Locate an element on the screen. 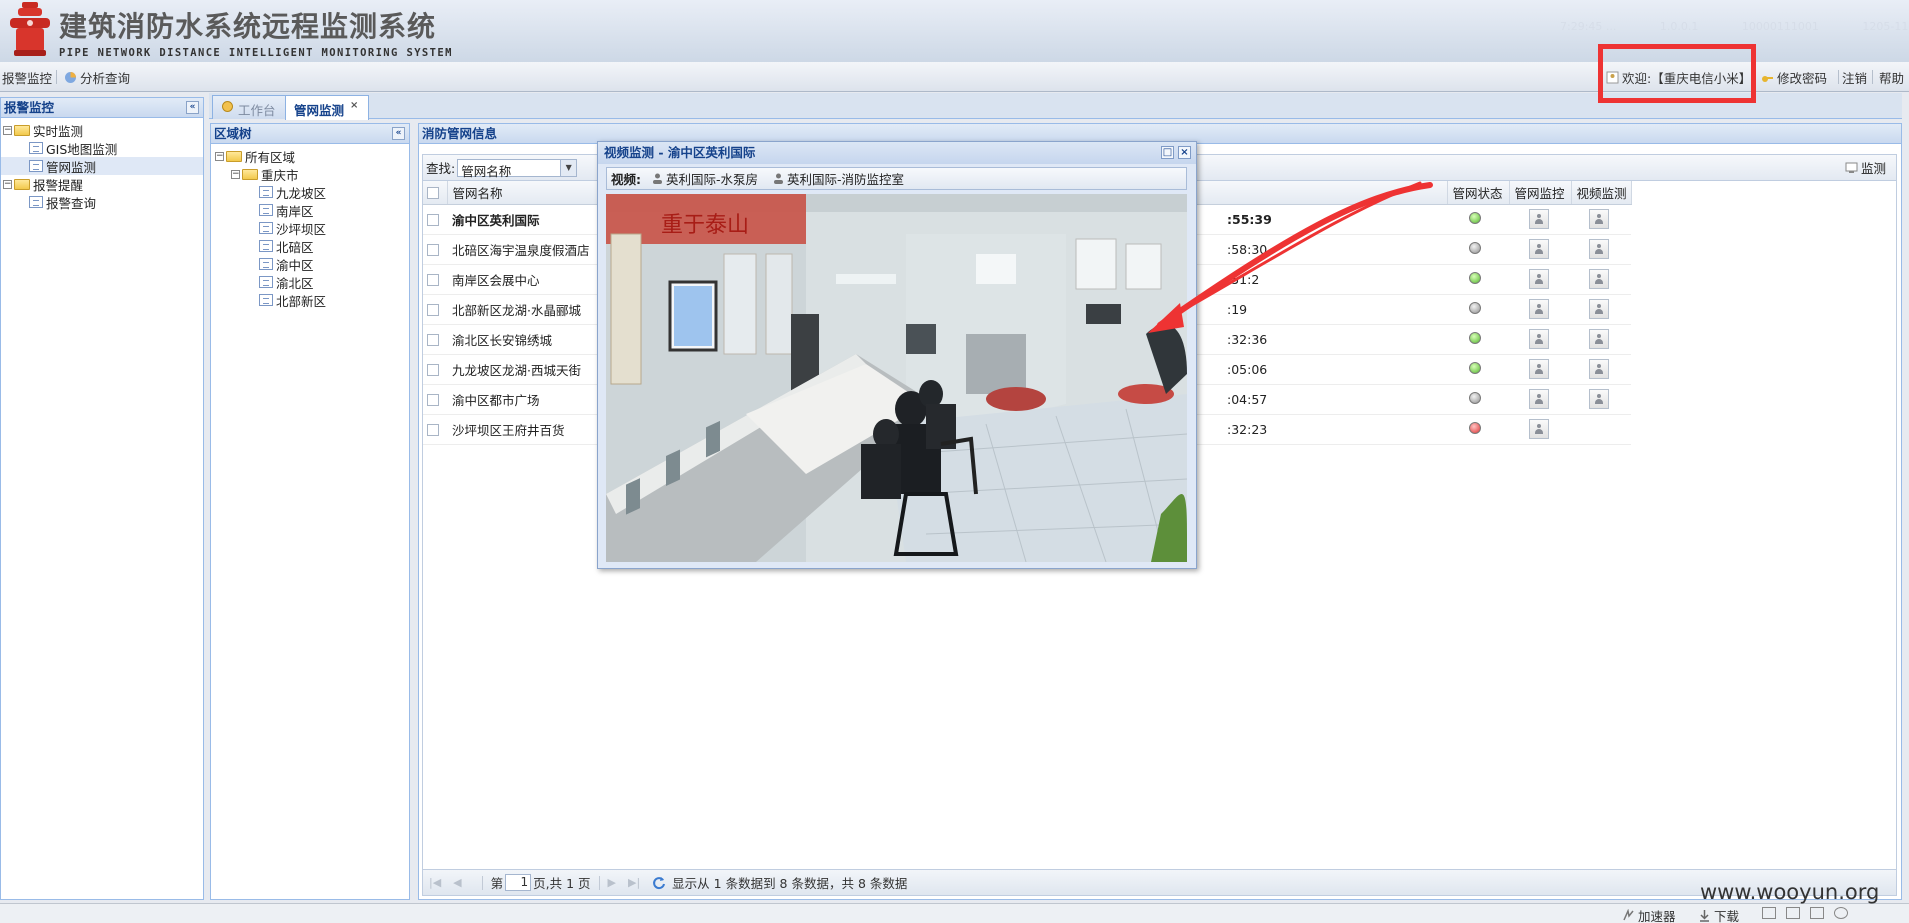 This screenshot has height=923, width=1909. monitor-button: 监测 is located at coordinates (1865, 167).